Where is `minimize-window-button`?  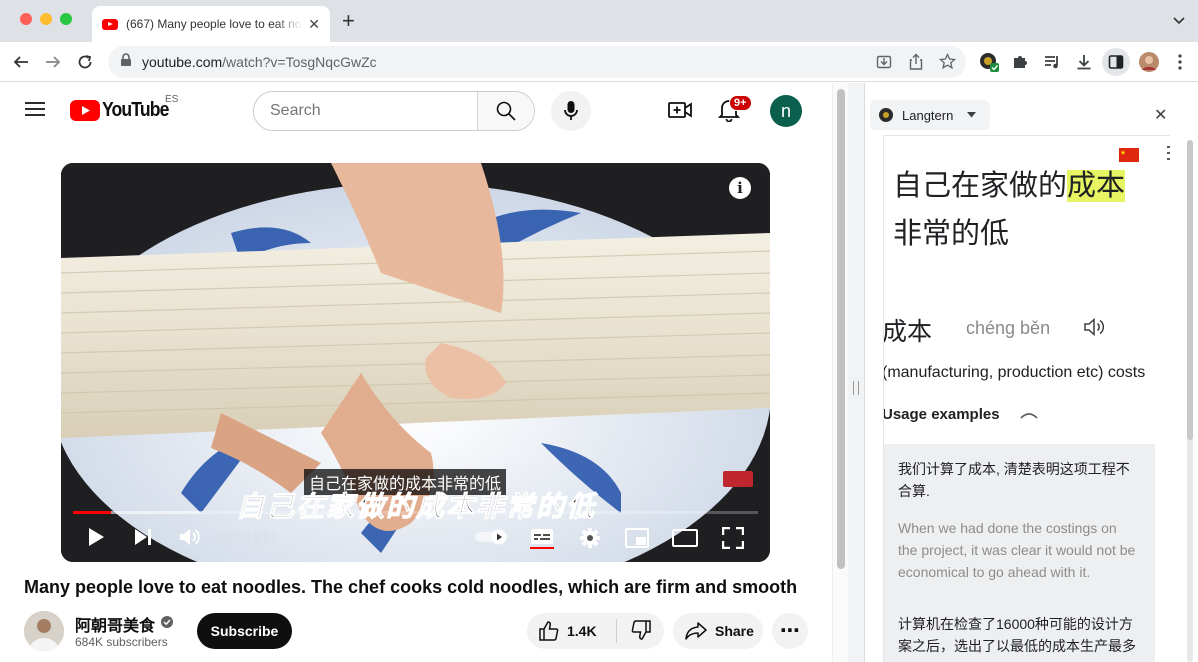 minimize-window-button is located at coordinates (46, 19).